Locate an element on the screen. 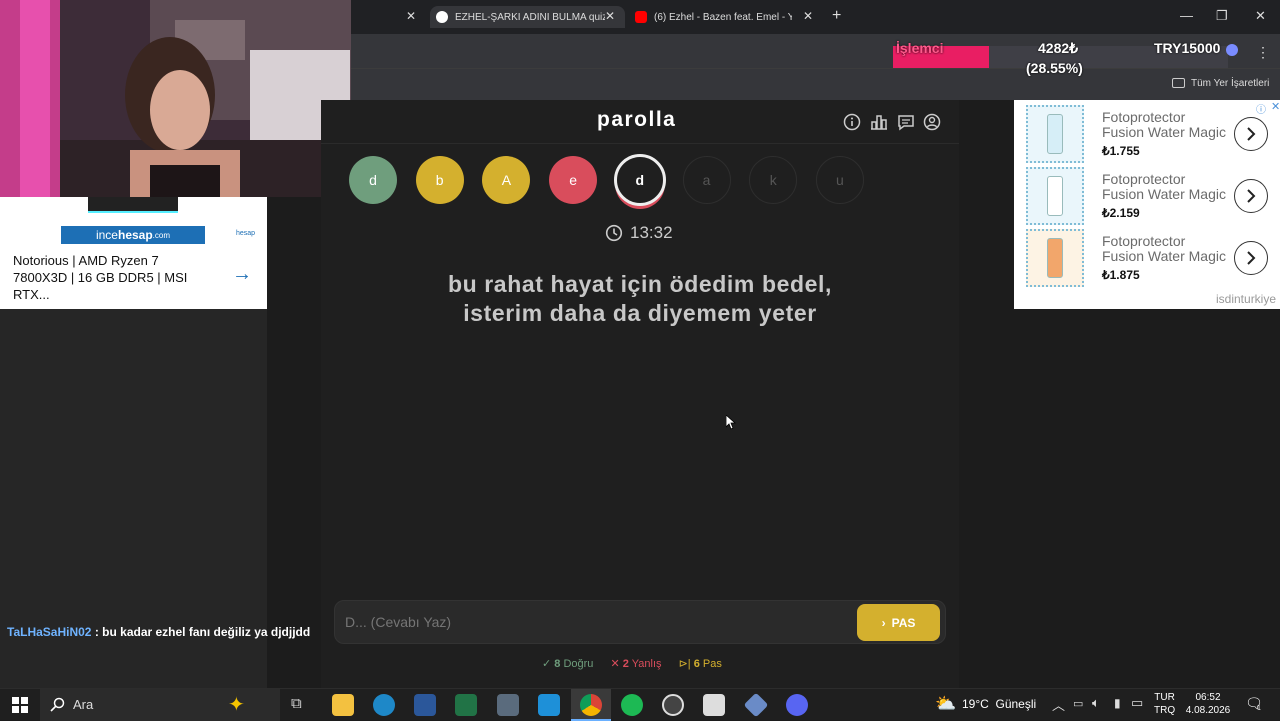  clock: 06:52 4.08.2026 is located at coordinates (1208, 704).